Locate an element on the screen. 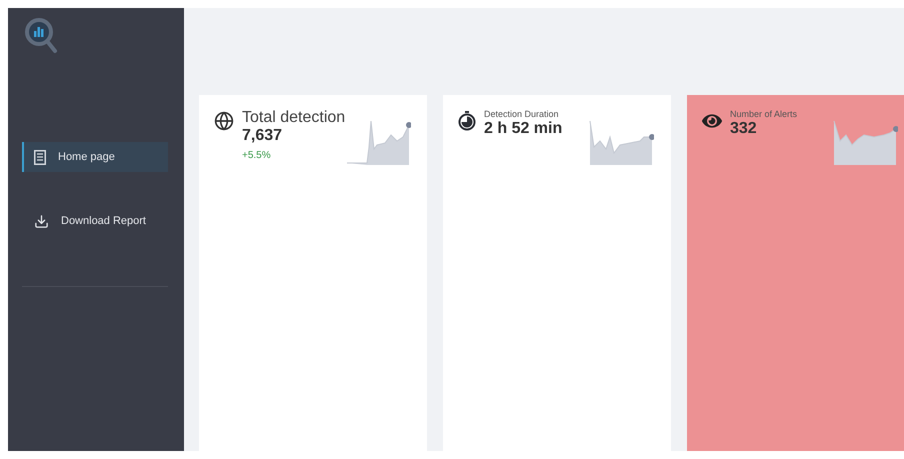 Image resolution: width=904 pixels, height=459 pixels. card-value: 332 is located at coordinates (744, 129).